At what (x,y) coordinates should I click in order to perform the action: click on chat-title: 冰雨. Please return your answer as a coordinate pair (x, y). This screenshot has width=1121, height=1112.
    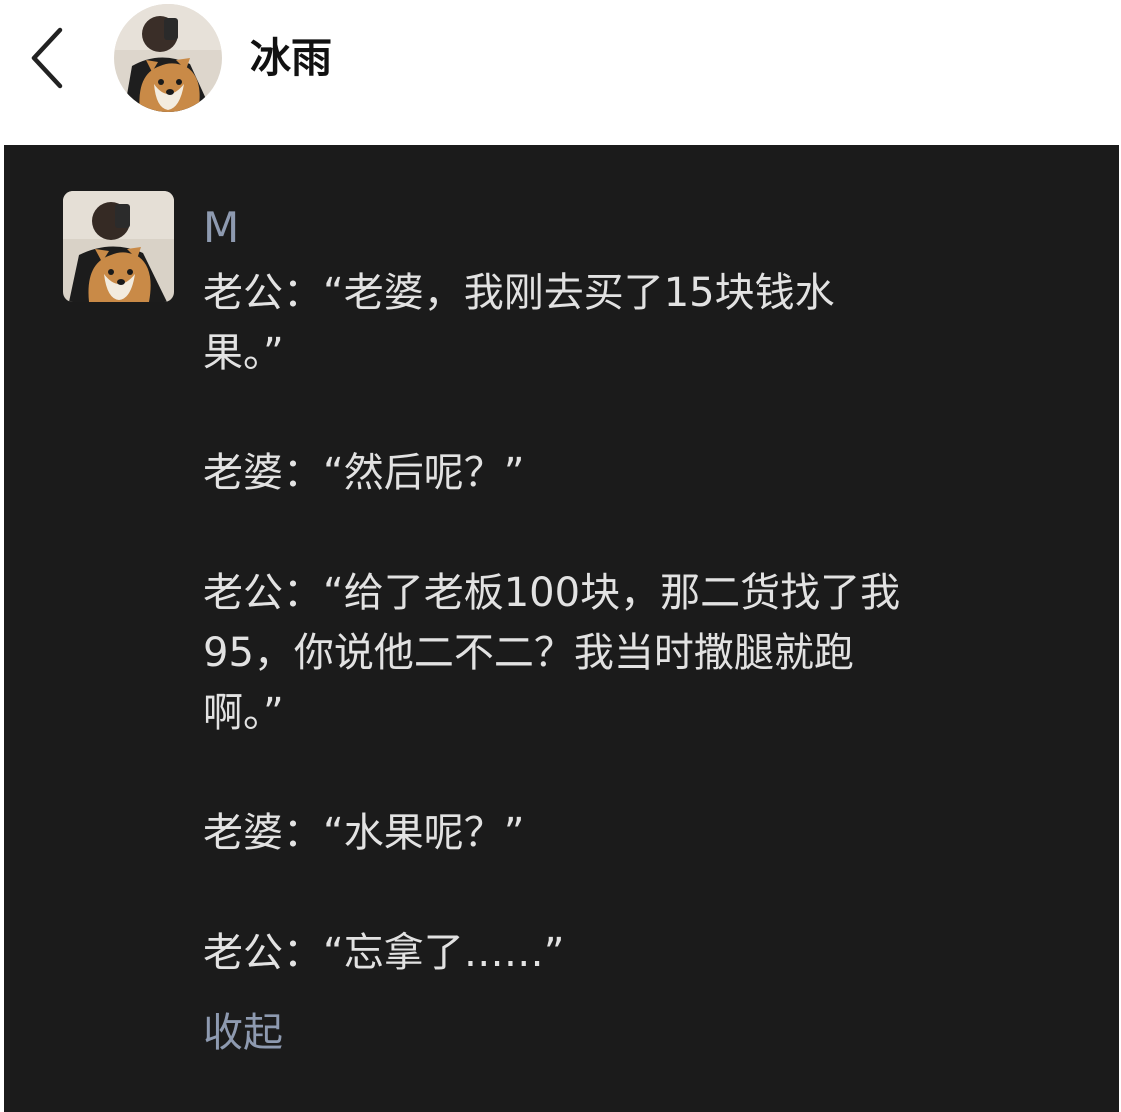
    Looking at the image, I should click on (291, 58).